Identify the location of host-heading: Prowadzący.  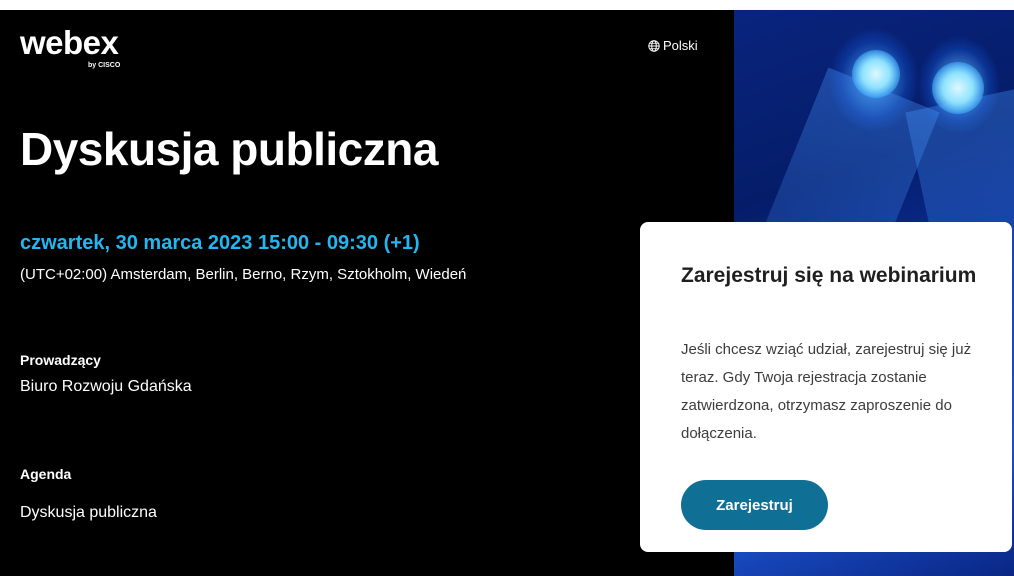
(60, 360).